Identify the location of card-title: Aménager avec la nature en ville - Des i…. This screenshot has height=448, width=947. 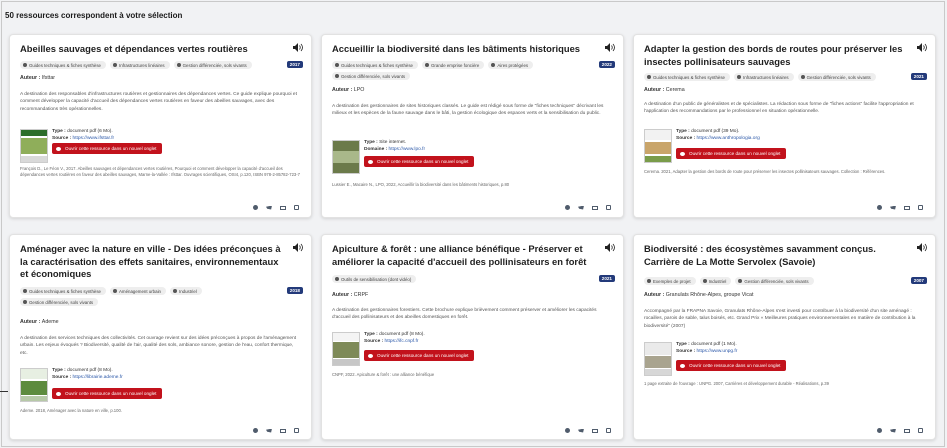
(150, 262).